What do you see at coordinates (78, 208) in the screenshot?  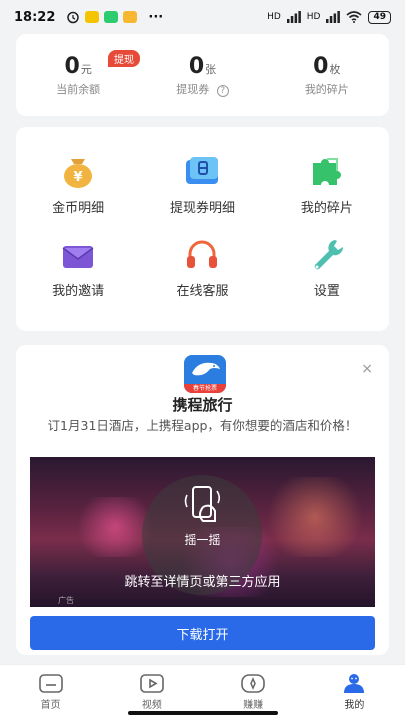 I see `menu-item-label: 金币明细` at bounding box center [78, 208].